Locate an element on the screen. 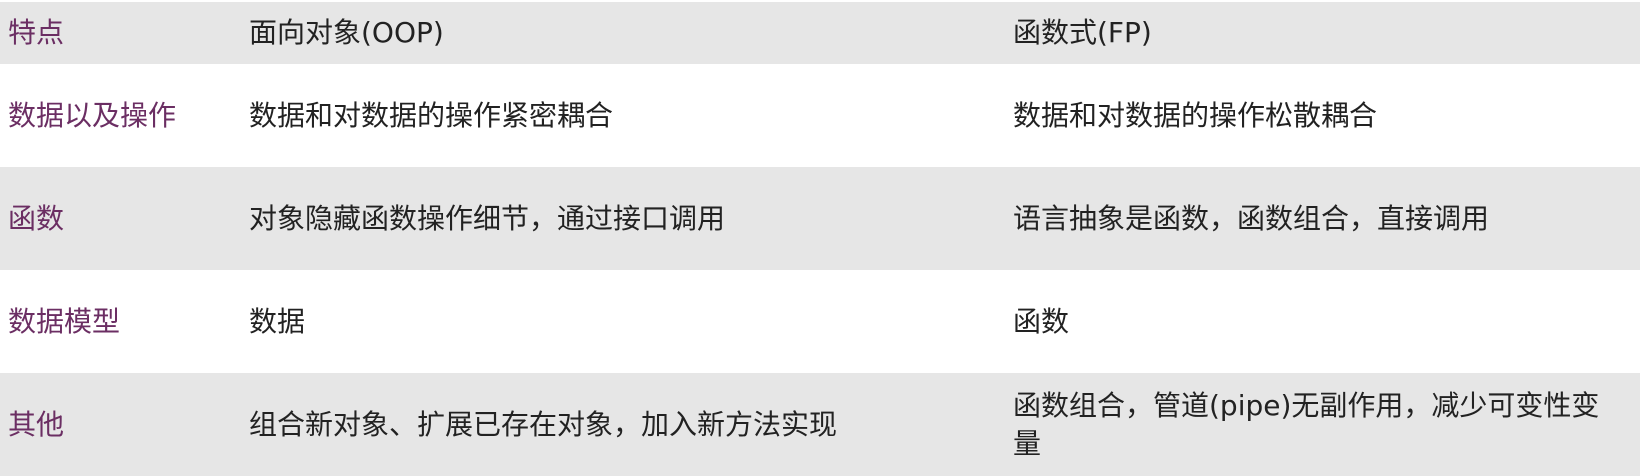  header-feature: 特点 is located at coordinates (120, 33).